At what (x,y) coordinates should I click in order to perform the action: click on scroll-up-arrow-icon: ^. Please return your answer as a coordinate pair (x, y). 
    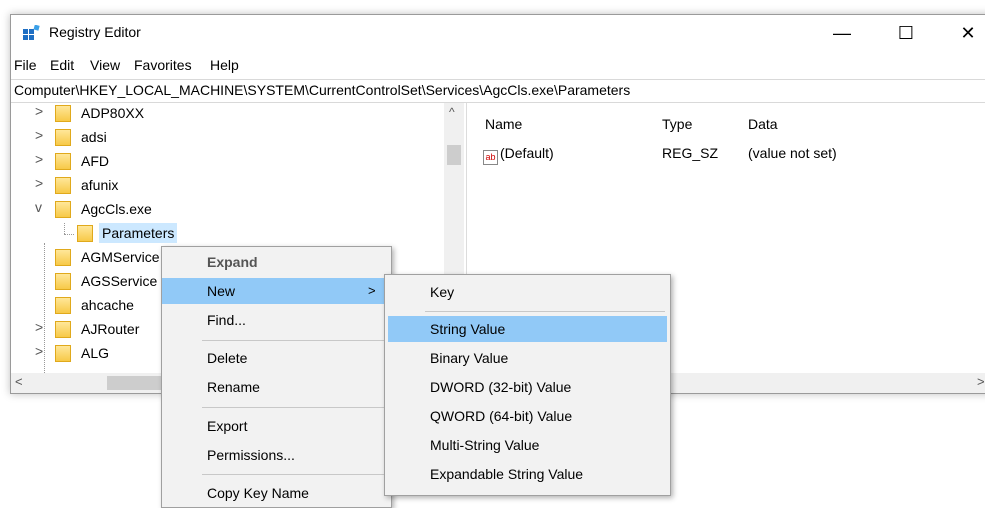
    Looking at the image, I should click on (452, 112).